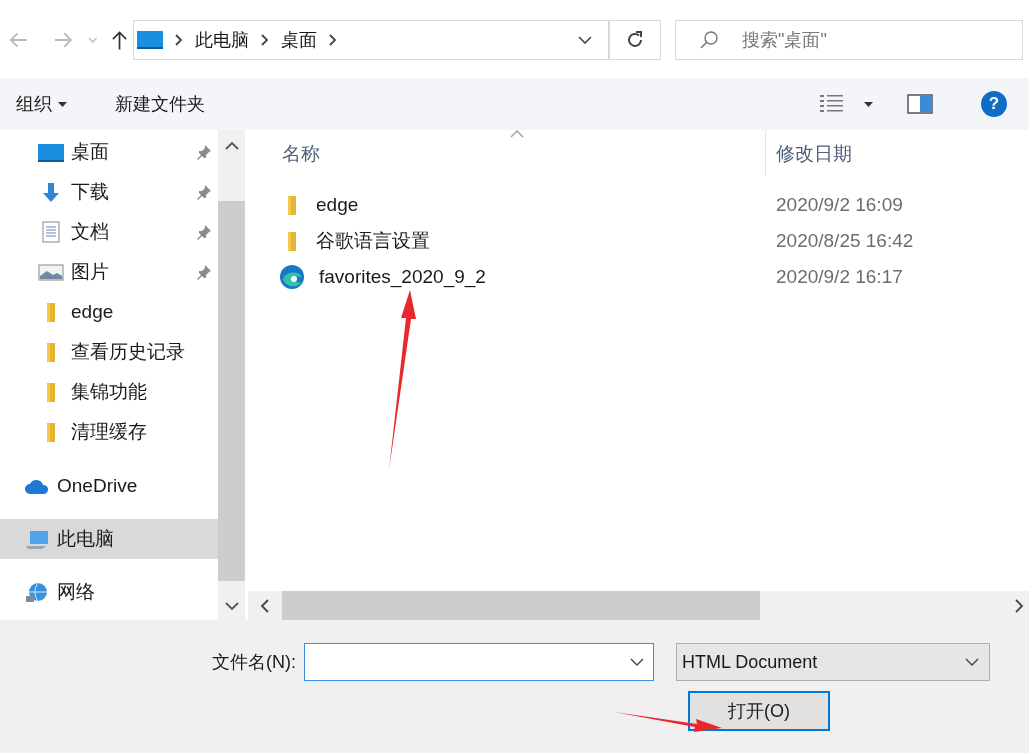 This screenshot has height=753, width=1029. Describe the element at coordinates (222, 40) in the screenshot. I see `breadcrumb: 此电脑` at that location.